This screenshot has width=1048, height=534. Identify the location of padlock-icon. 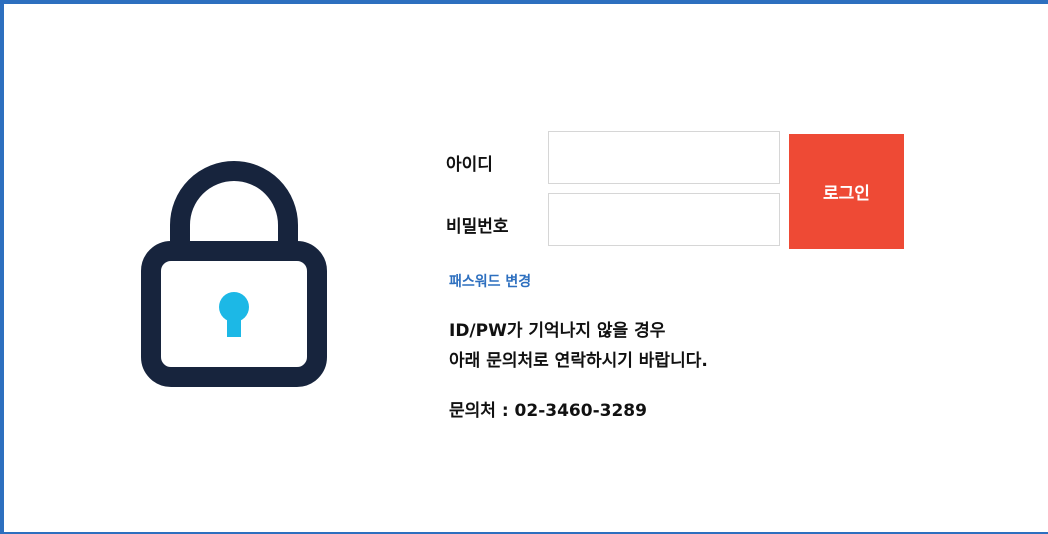
(234, 275).